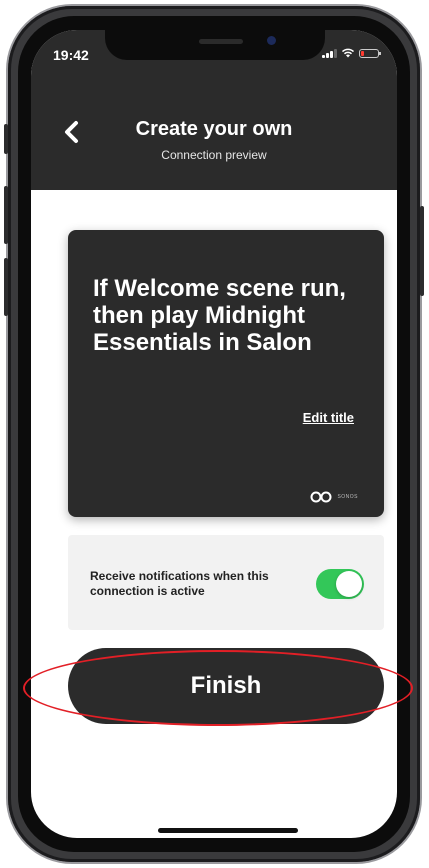 The width and height of the screenshot is (429, 868). What do you see at coordinates (329, 53) in the screenshot?
I see `signal-icon` at bounding box center [329, 53].